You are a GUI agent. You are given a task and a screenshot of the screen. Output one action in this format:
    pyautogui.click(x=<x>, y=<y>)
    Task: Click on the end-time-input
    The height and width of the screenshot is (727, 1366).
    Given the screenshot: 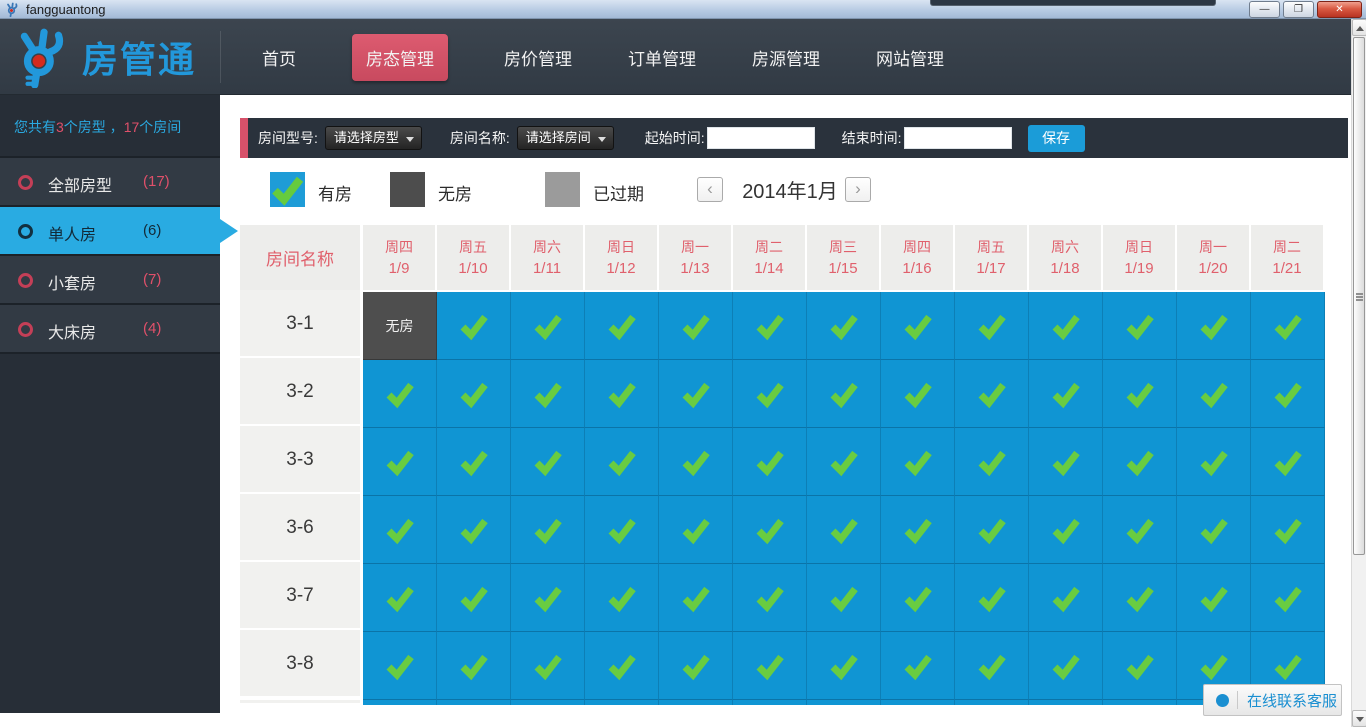 What is the action you would take?
    pyautogui.click(x=957, y=138)
    